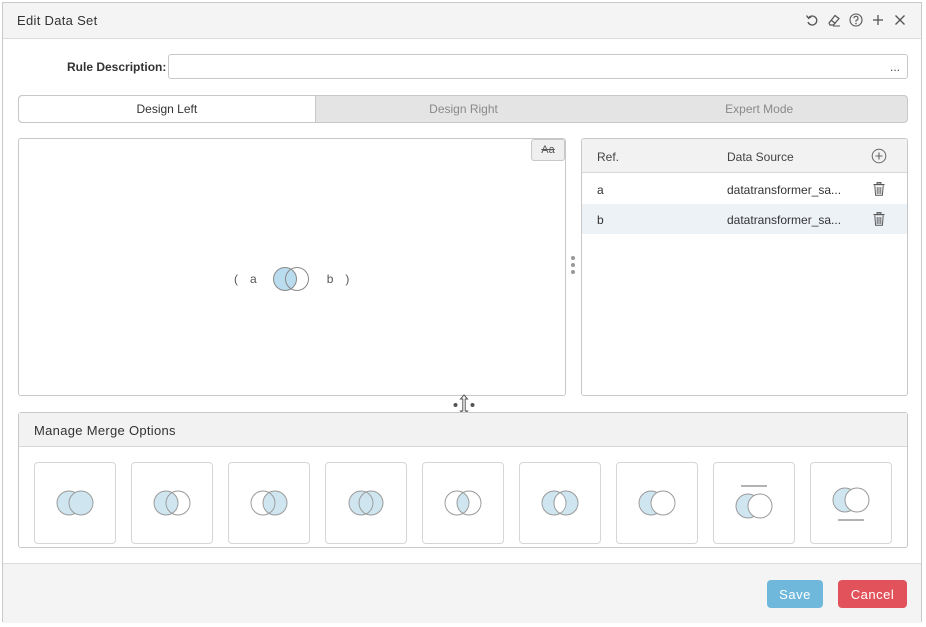  I want to click on merge-options-title: Manage Merge Options, so click(105, 430).